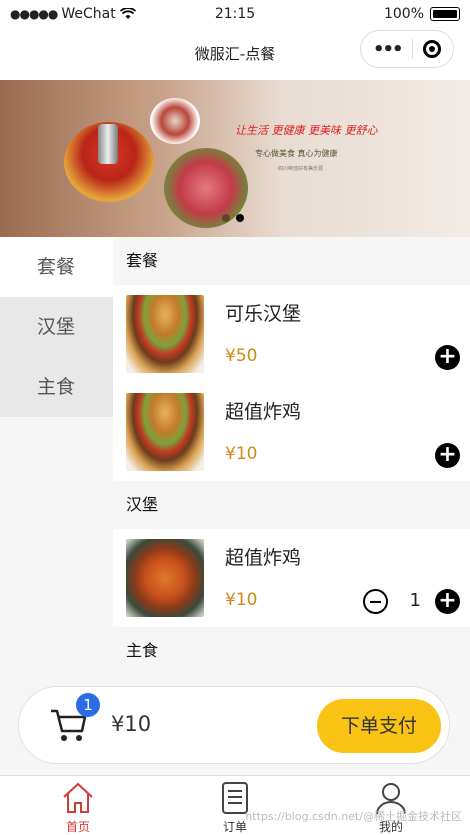  What do you see at coordinates (388, 49) in the screenshot?
I see `more-dots-icon: •••` at bounding box center [388, 49].